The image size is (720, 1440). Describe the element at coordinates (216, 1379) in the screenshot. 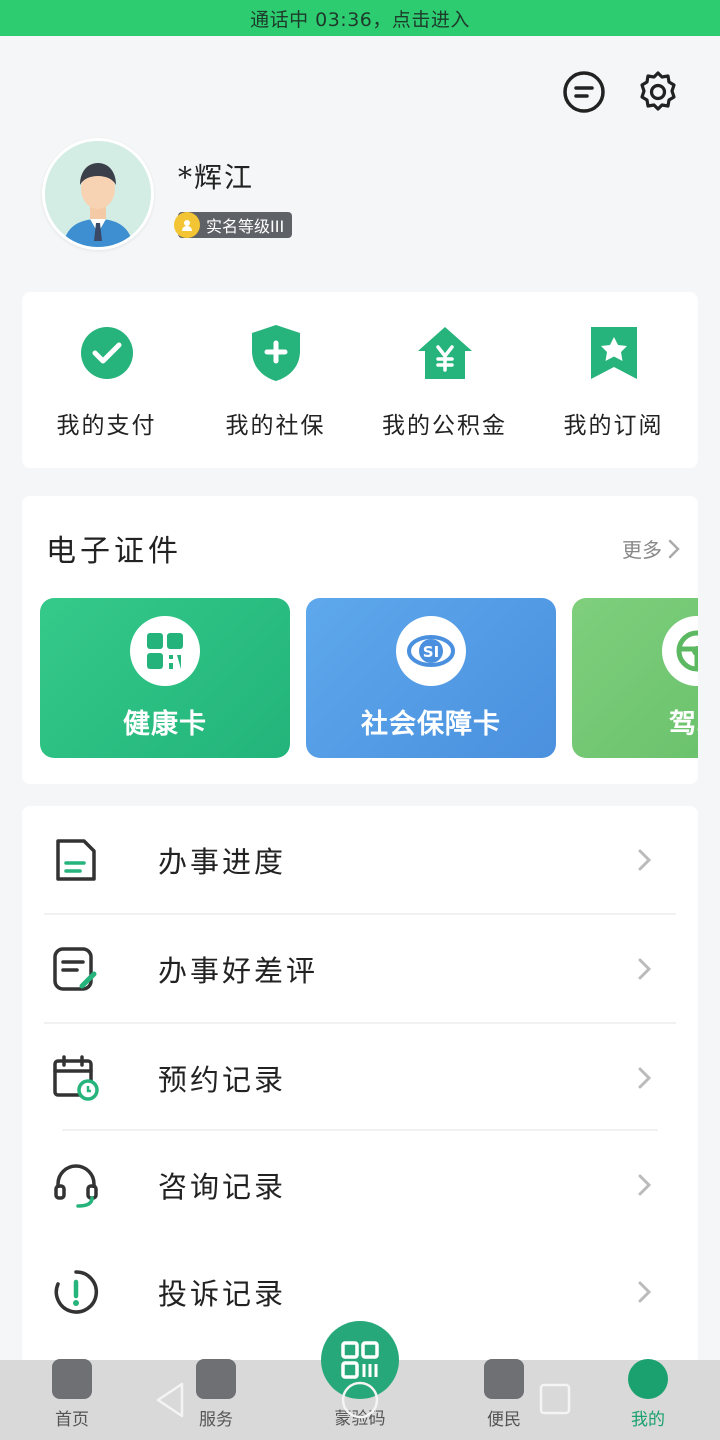

I see `services-icon` at that location.